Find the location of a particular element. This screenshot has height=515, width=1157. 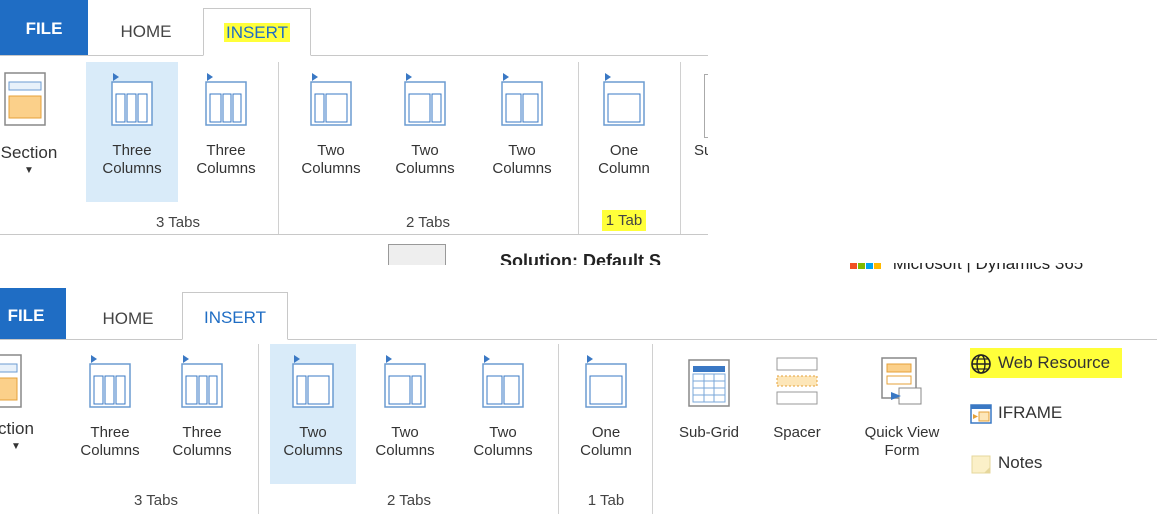

quick-view-form-button: Quick View Form is located at coordinates (902, 414).